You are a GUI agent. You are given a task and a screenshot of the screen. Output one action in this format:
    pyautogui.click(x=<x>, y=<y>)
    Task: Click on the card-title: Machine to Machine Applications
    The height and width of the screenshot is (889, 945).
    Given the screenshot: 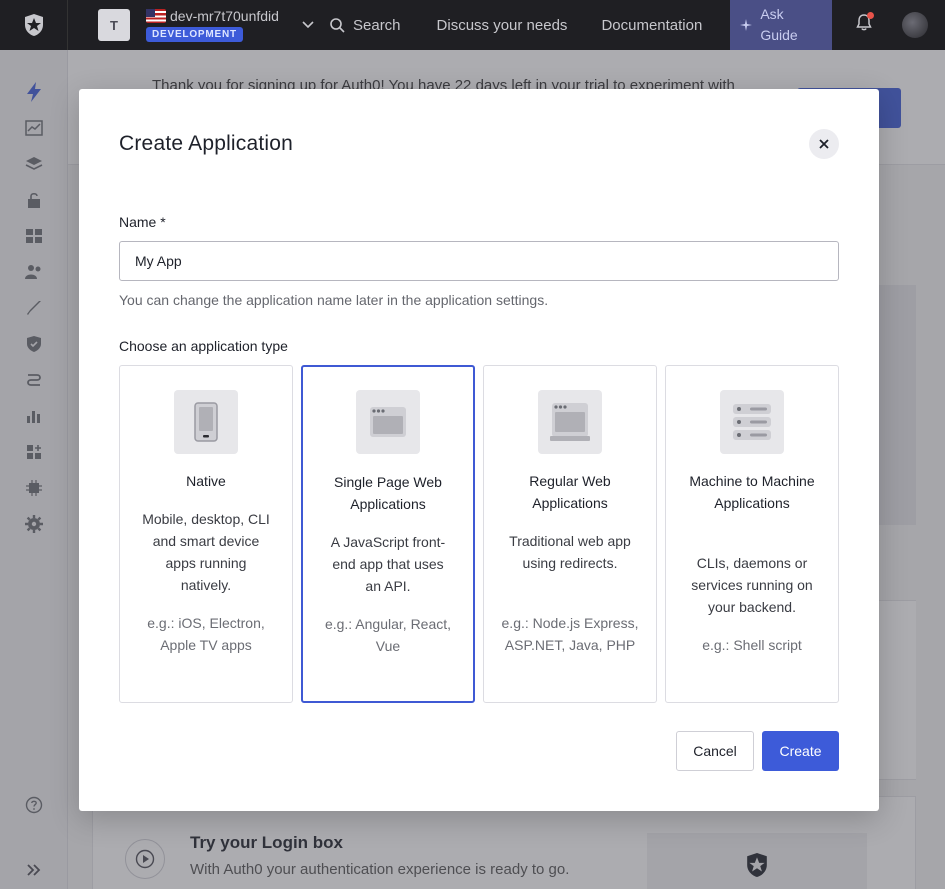 What is the action you would take?
    pyautogui.click(x=752, y=492)
    